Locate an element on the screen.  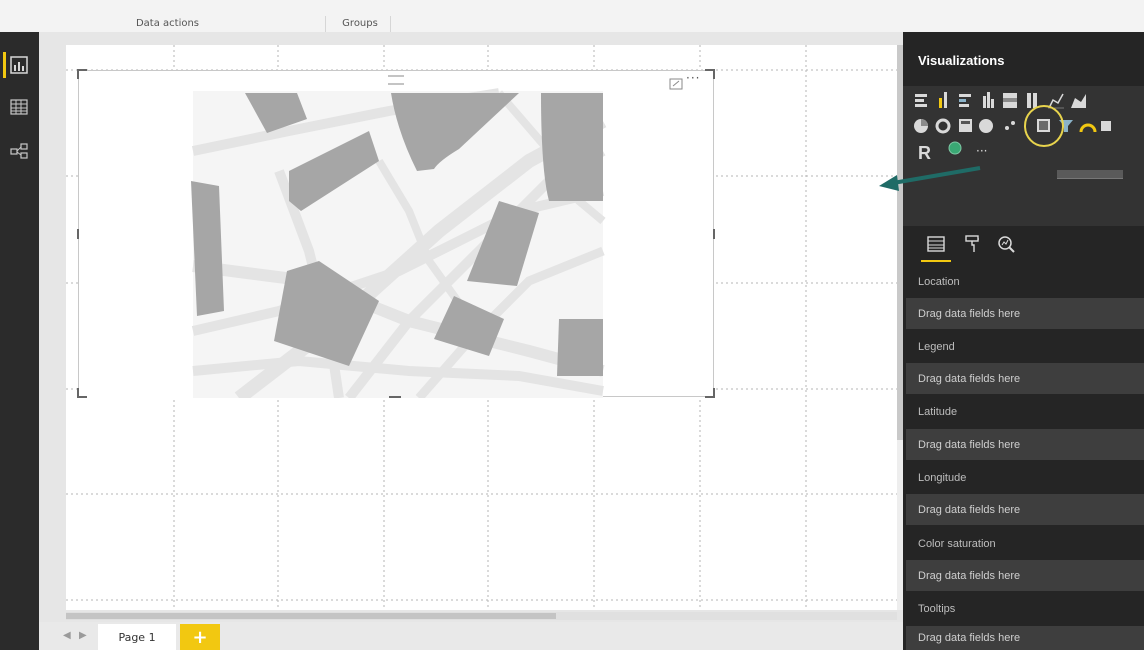
area-chart-icon is located at coordinates (1078, 101).